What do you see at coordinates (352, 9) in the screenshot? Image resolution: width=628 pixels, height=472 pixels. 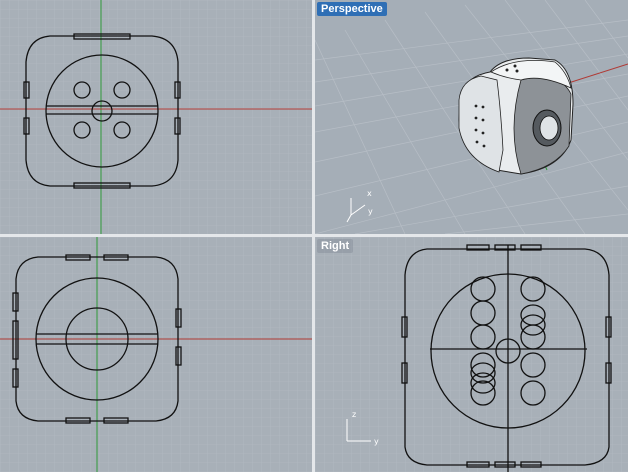 I see `viewport-label-perspective: Perspective` at bounding box center [352, 9].